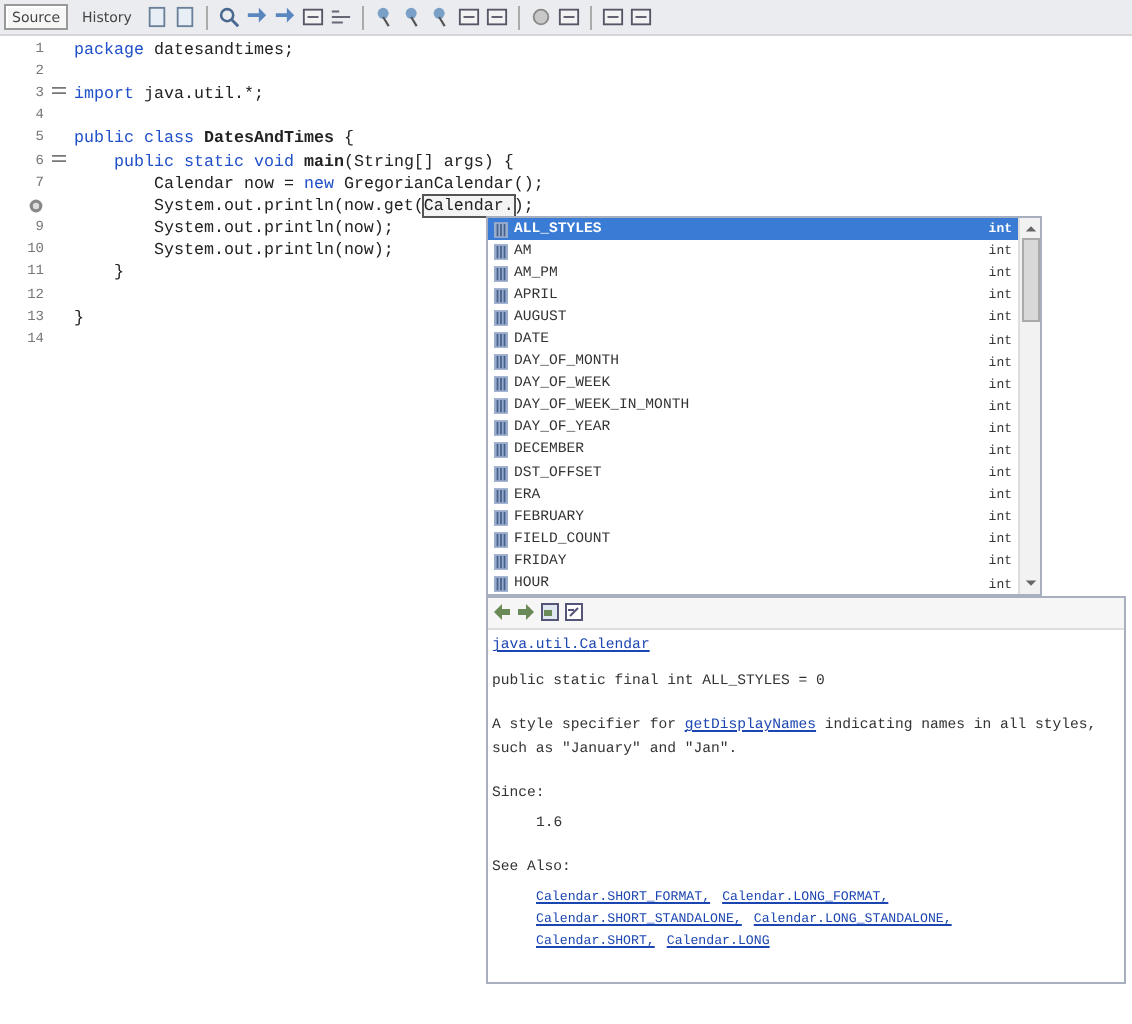 The width and height of the screenshot is (1132, 1024). Describe the element at coordinates (1030, 228) in the screenshot. I see `scroll-up-icon` at that location.